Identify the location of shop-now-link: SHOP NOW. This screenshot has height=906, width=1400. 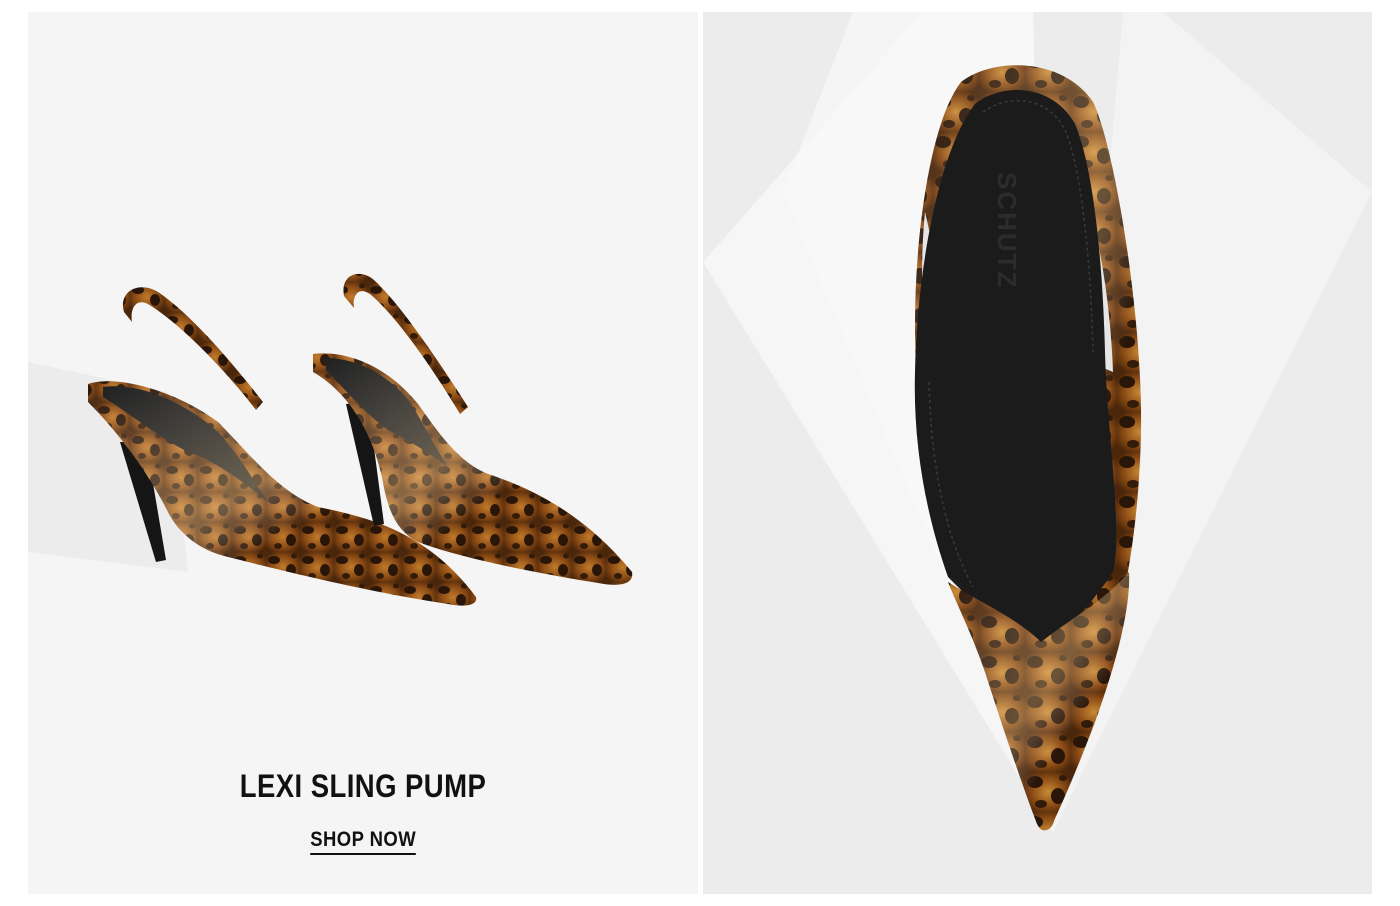
(363, 841).